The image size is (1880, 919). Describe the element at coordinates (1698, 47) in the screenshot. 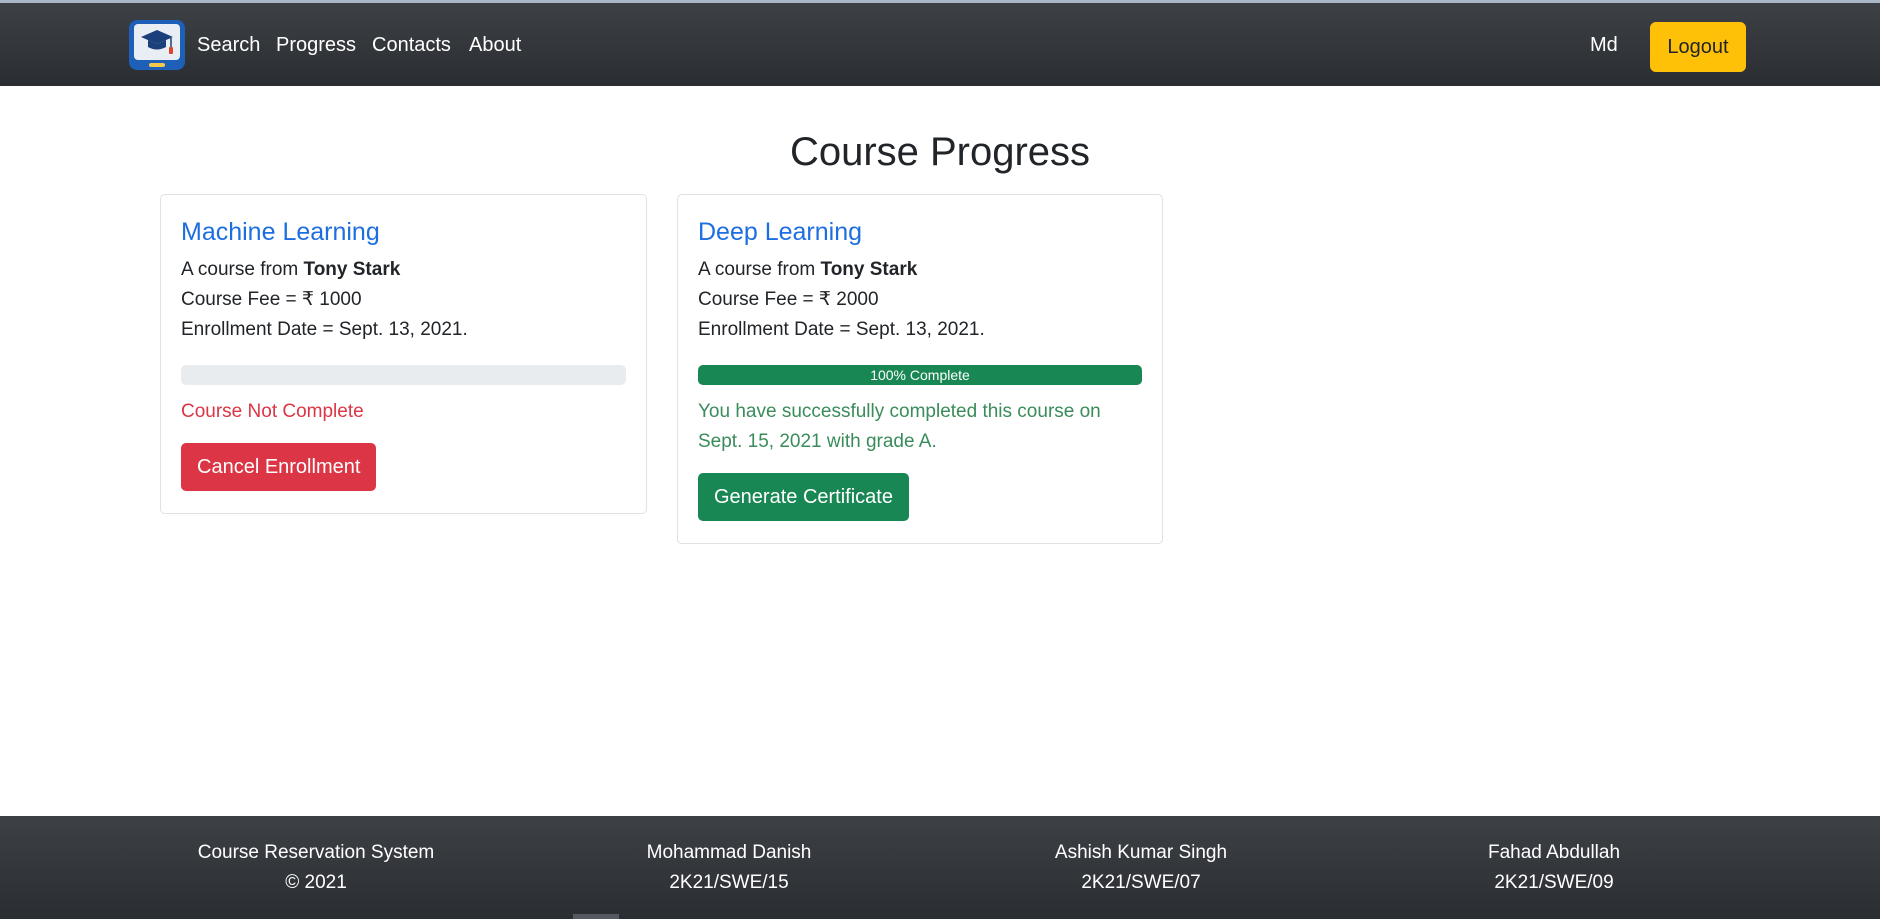

I see `logout-button: Logout` at that location.